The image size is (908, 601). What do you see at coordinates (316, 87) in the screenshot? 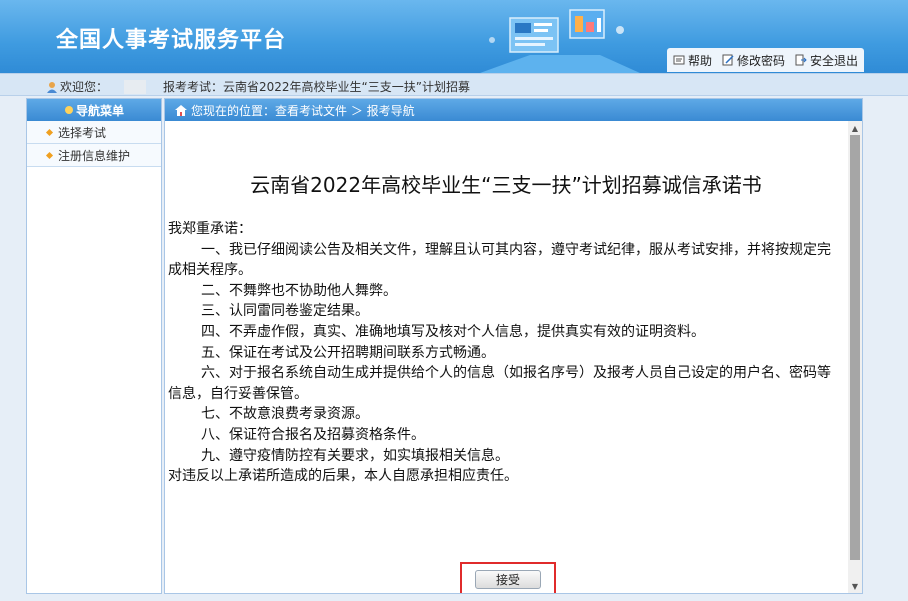
I see `current-exam: 报考考试：云南省2022年高校毕业生“三支一扶”计划招募` at bounding box center [316, 87].